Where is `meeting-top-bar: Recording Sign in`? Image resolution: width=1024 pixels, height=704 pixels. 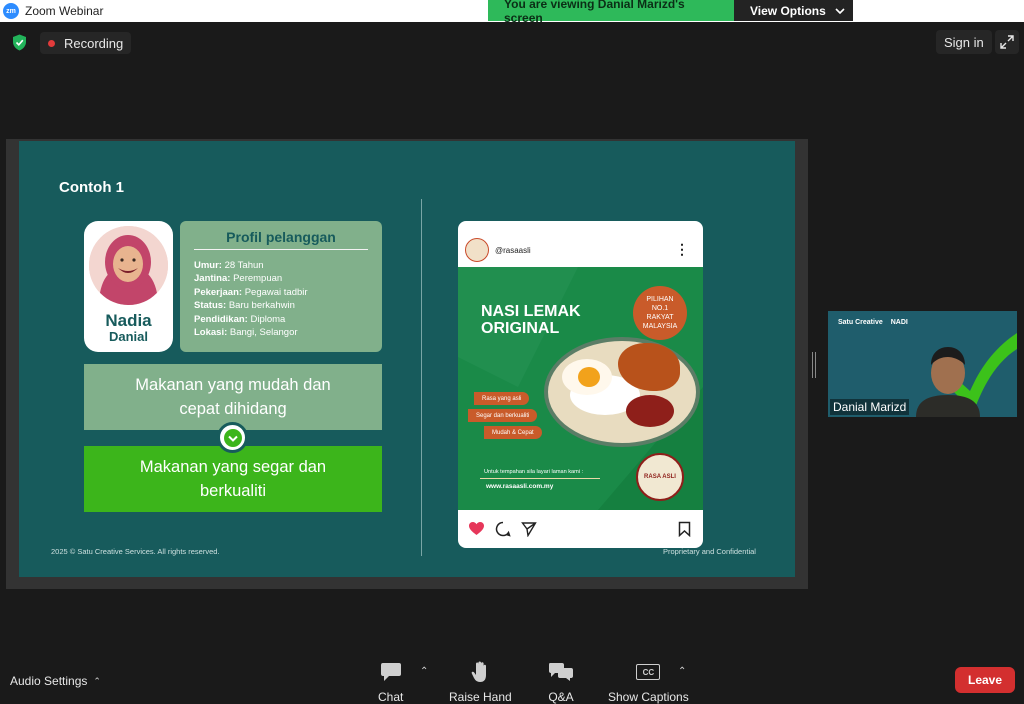 meeting-top-bar: Recording Sign in is located at coordinates (512, 42).